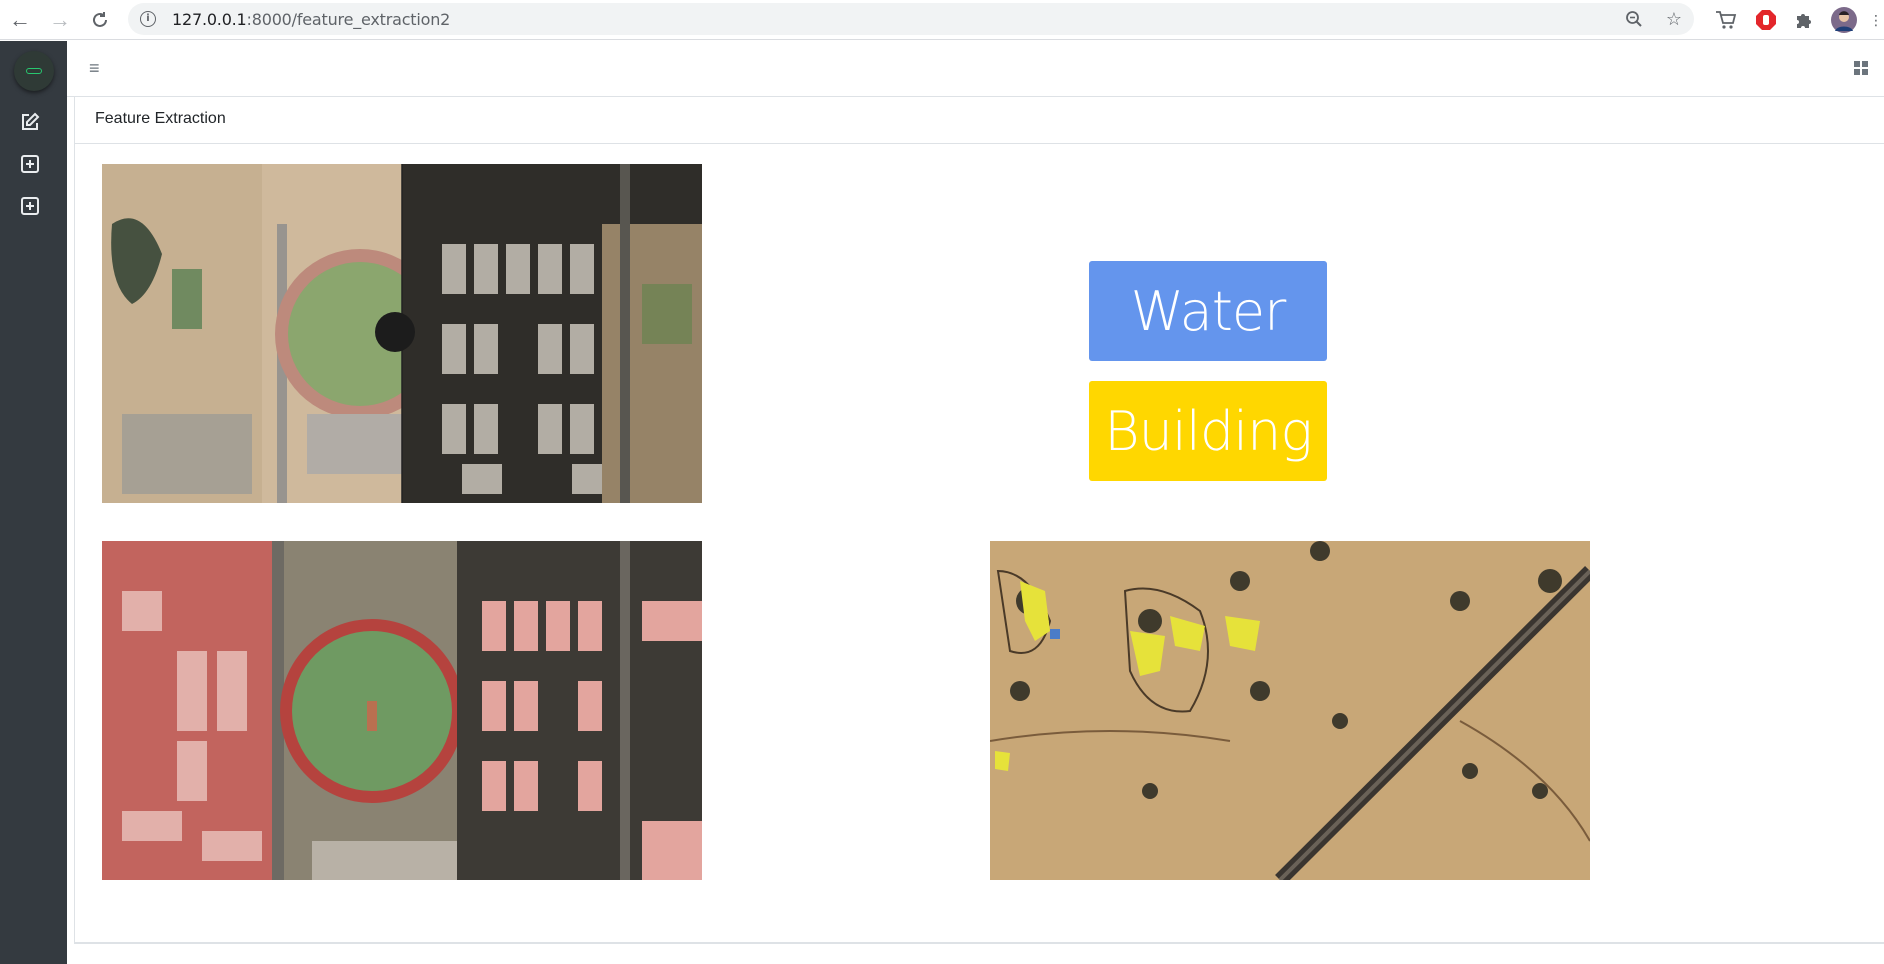  Describe the element at coordinates (975, 69) in the screenshot. I see `top-navbar: ≡` at that location.